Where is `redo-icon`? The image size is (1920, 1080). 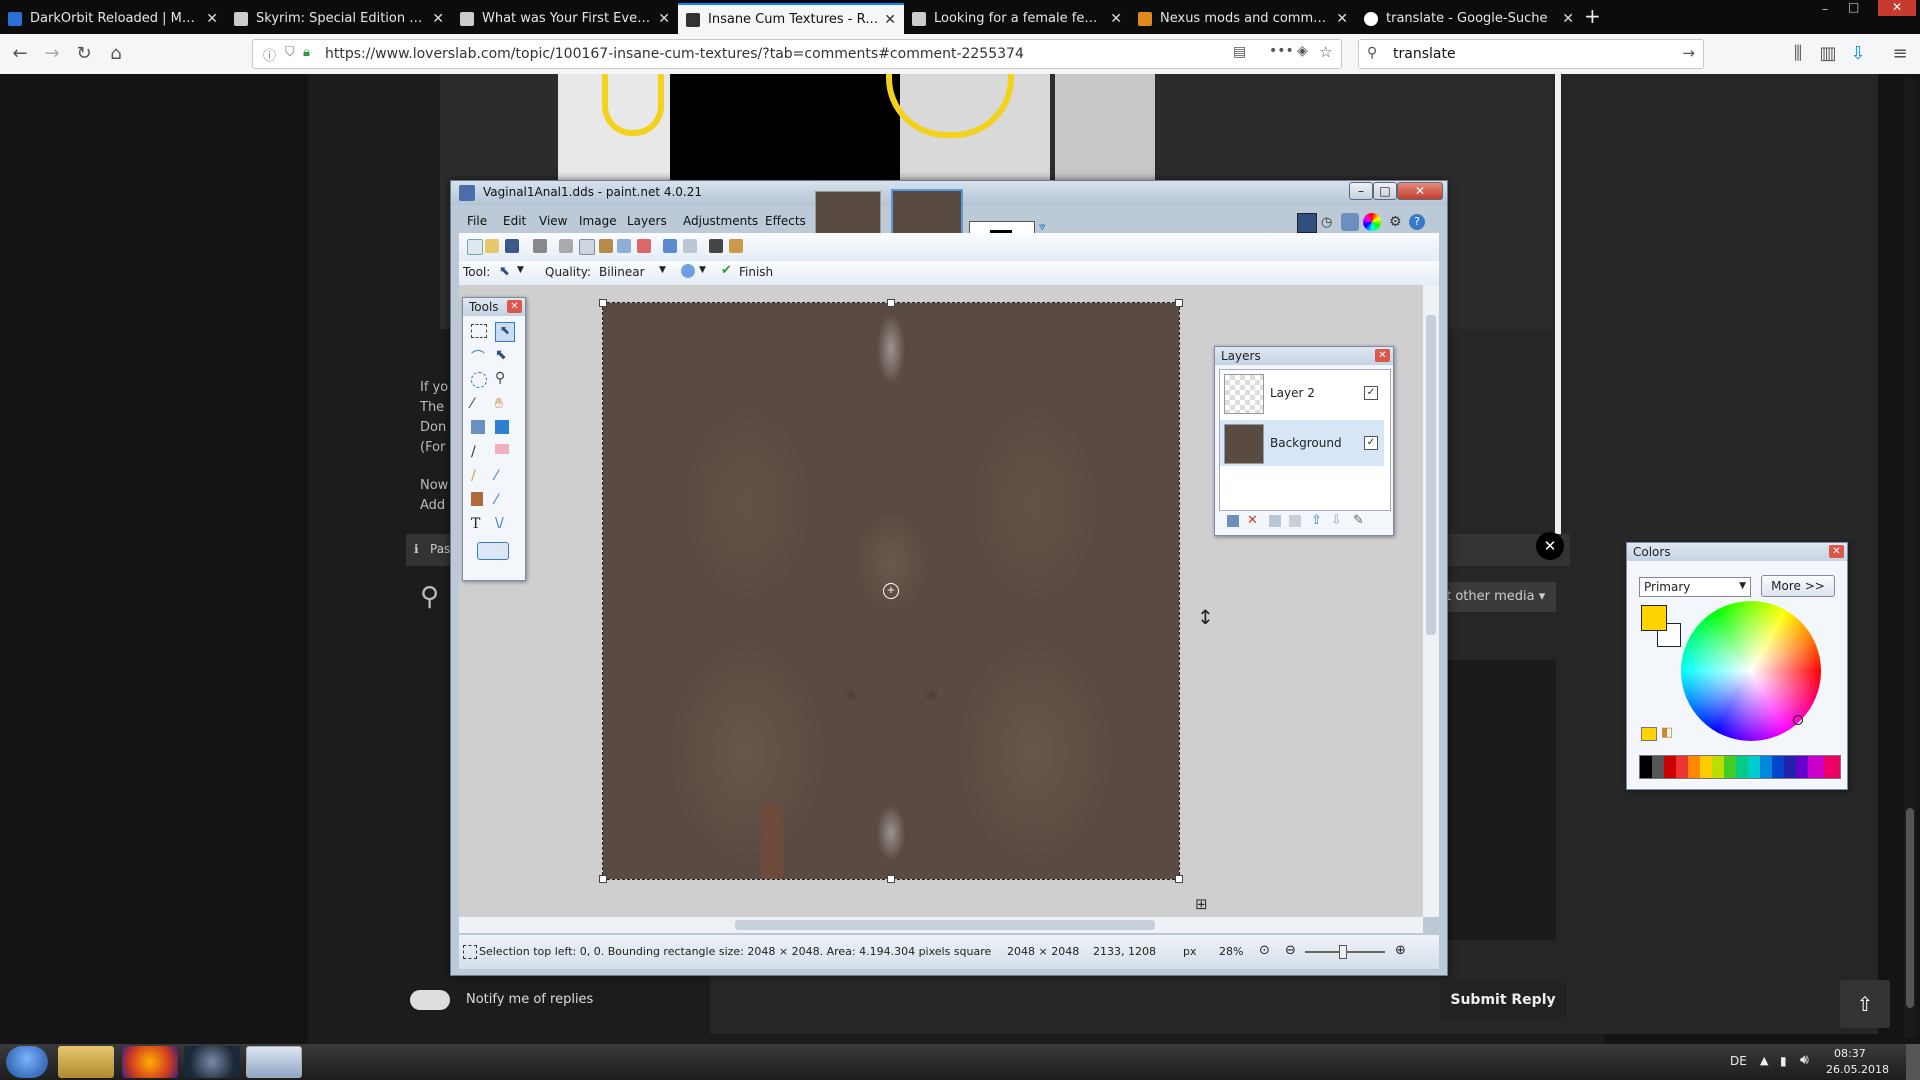
redo-icon is located at coordinates (690, 246).